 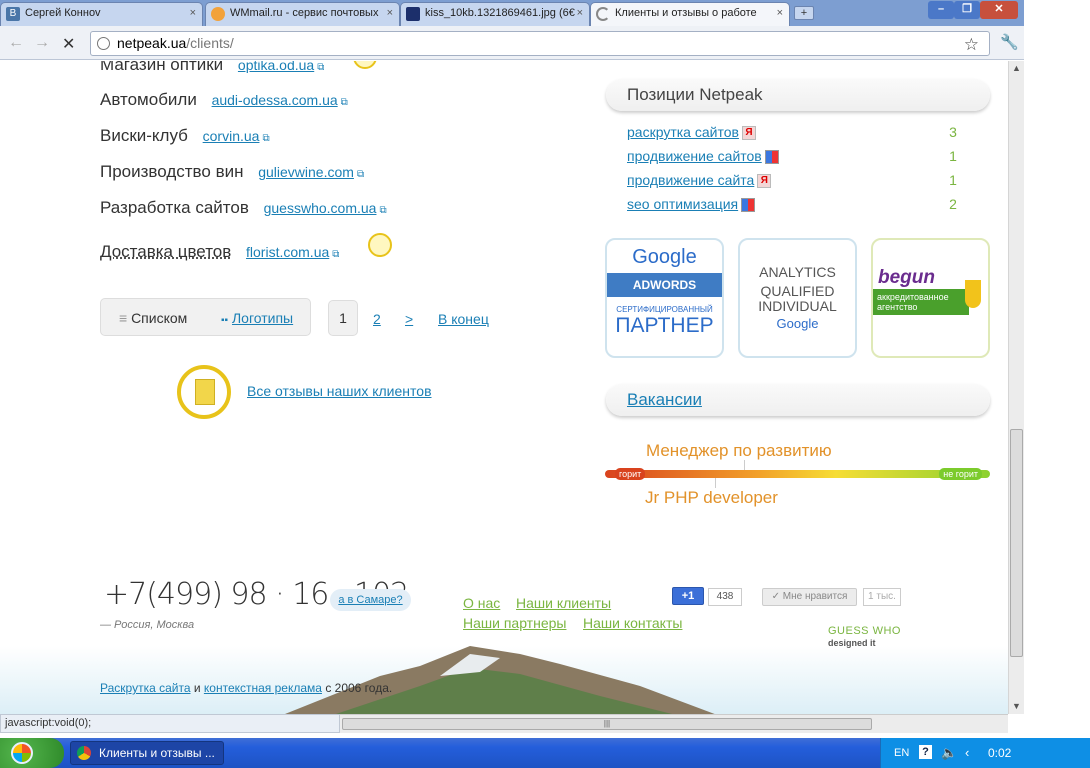 What do you see at coordinates (691, 180) in the screenshot?
I see `position-query: продвижение сайта` at bounding box center [691, 180].